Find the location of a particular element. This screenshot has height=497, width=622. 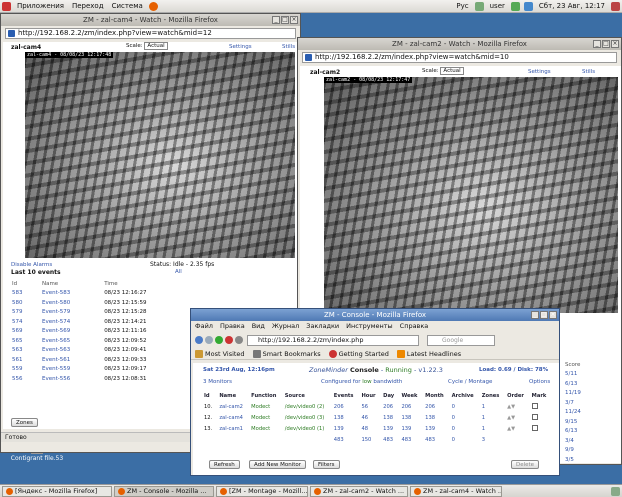

event-cell: 574 is located at coordinates (24, 322).